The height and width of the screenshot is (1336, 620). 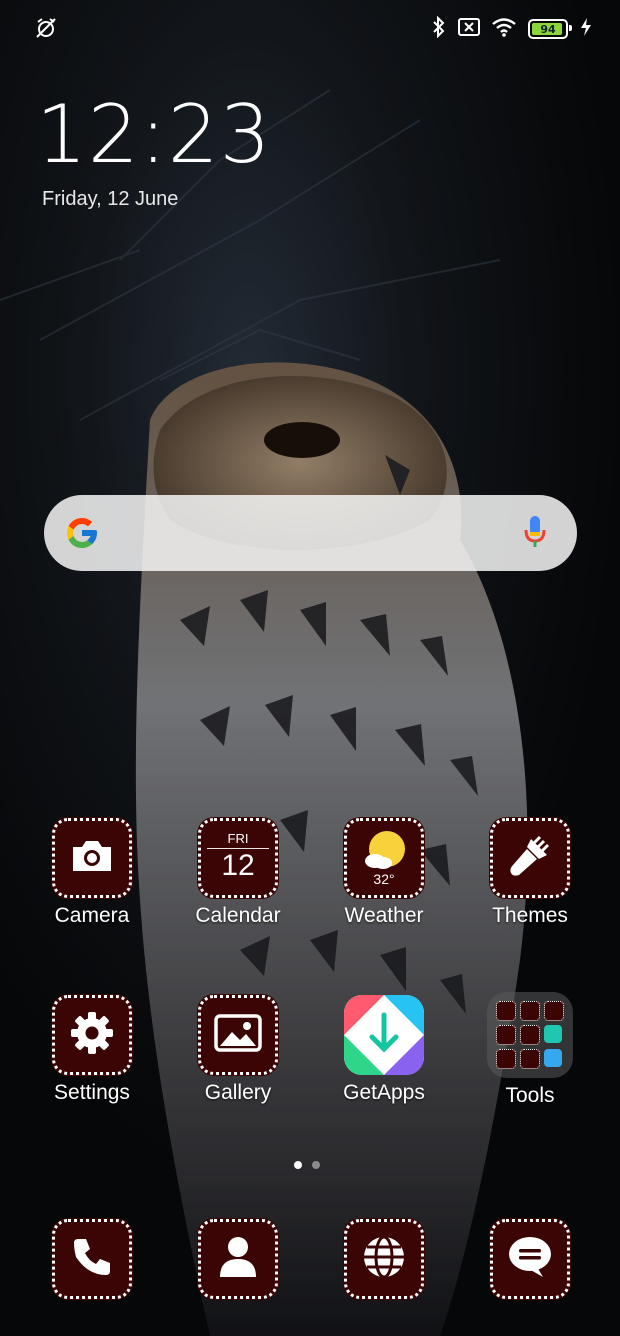 I want to click on battery-level: 94, so click(x=548, y=29).